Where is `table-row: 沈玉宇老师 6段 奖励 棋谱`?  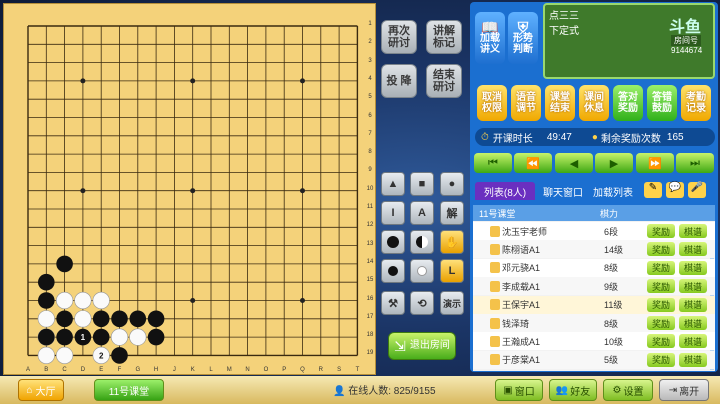 table-row: 沈玉宇老师 6段 奖励 棋谱 is located at coordinates (594, 231).